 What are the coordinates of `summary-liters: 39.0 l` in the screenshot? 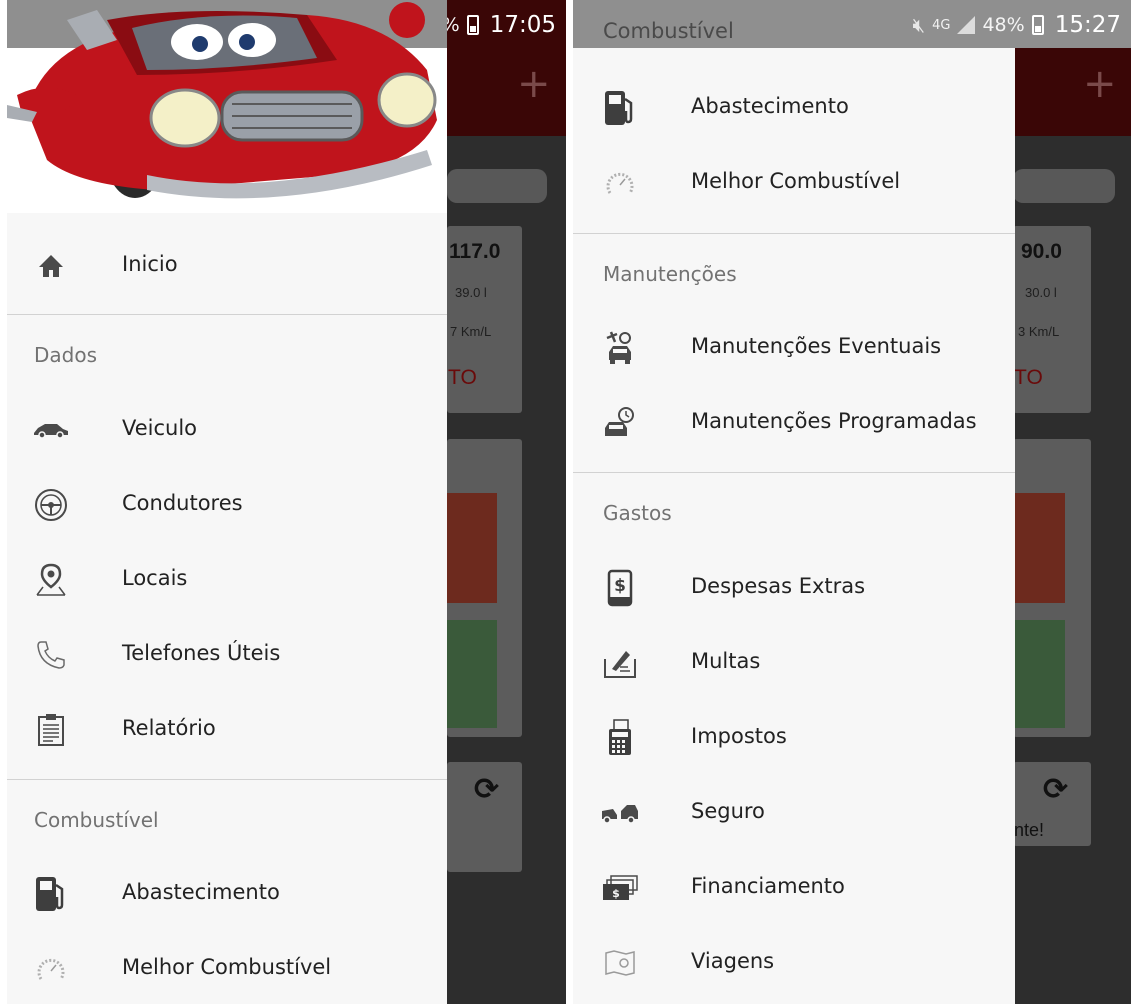 It's located at (471, 292).